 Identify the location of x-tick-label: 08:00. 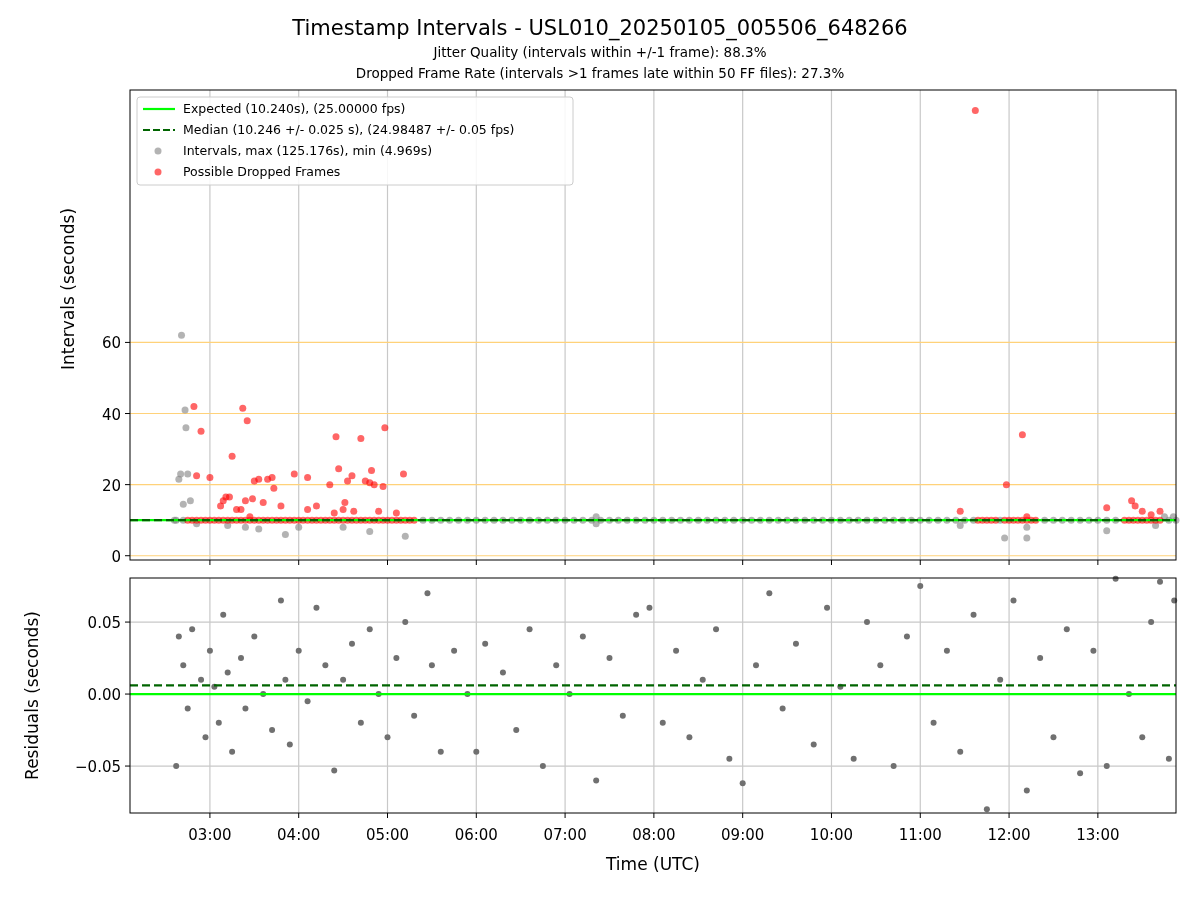
(654, 835).